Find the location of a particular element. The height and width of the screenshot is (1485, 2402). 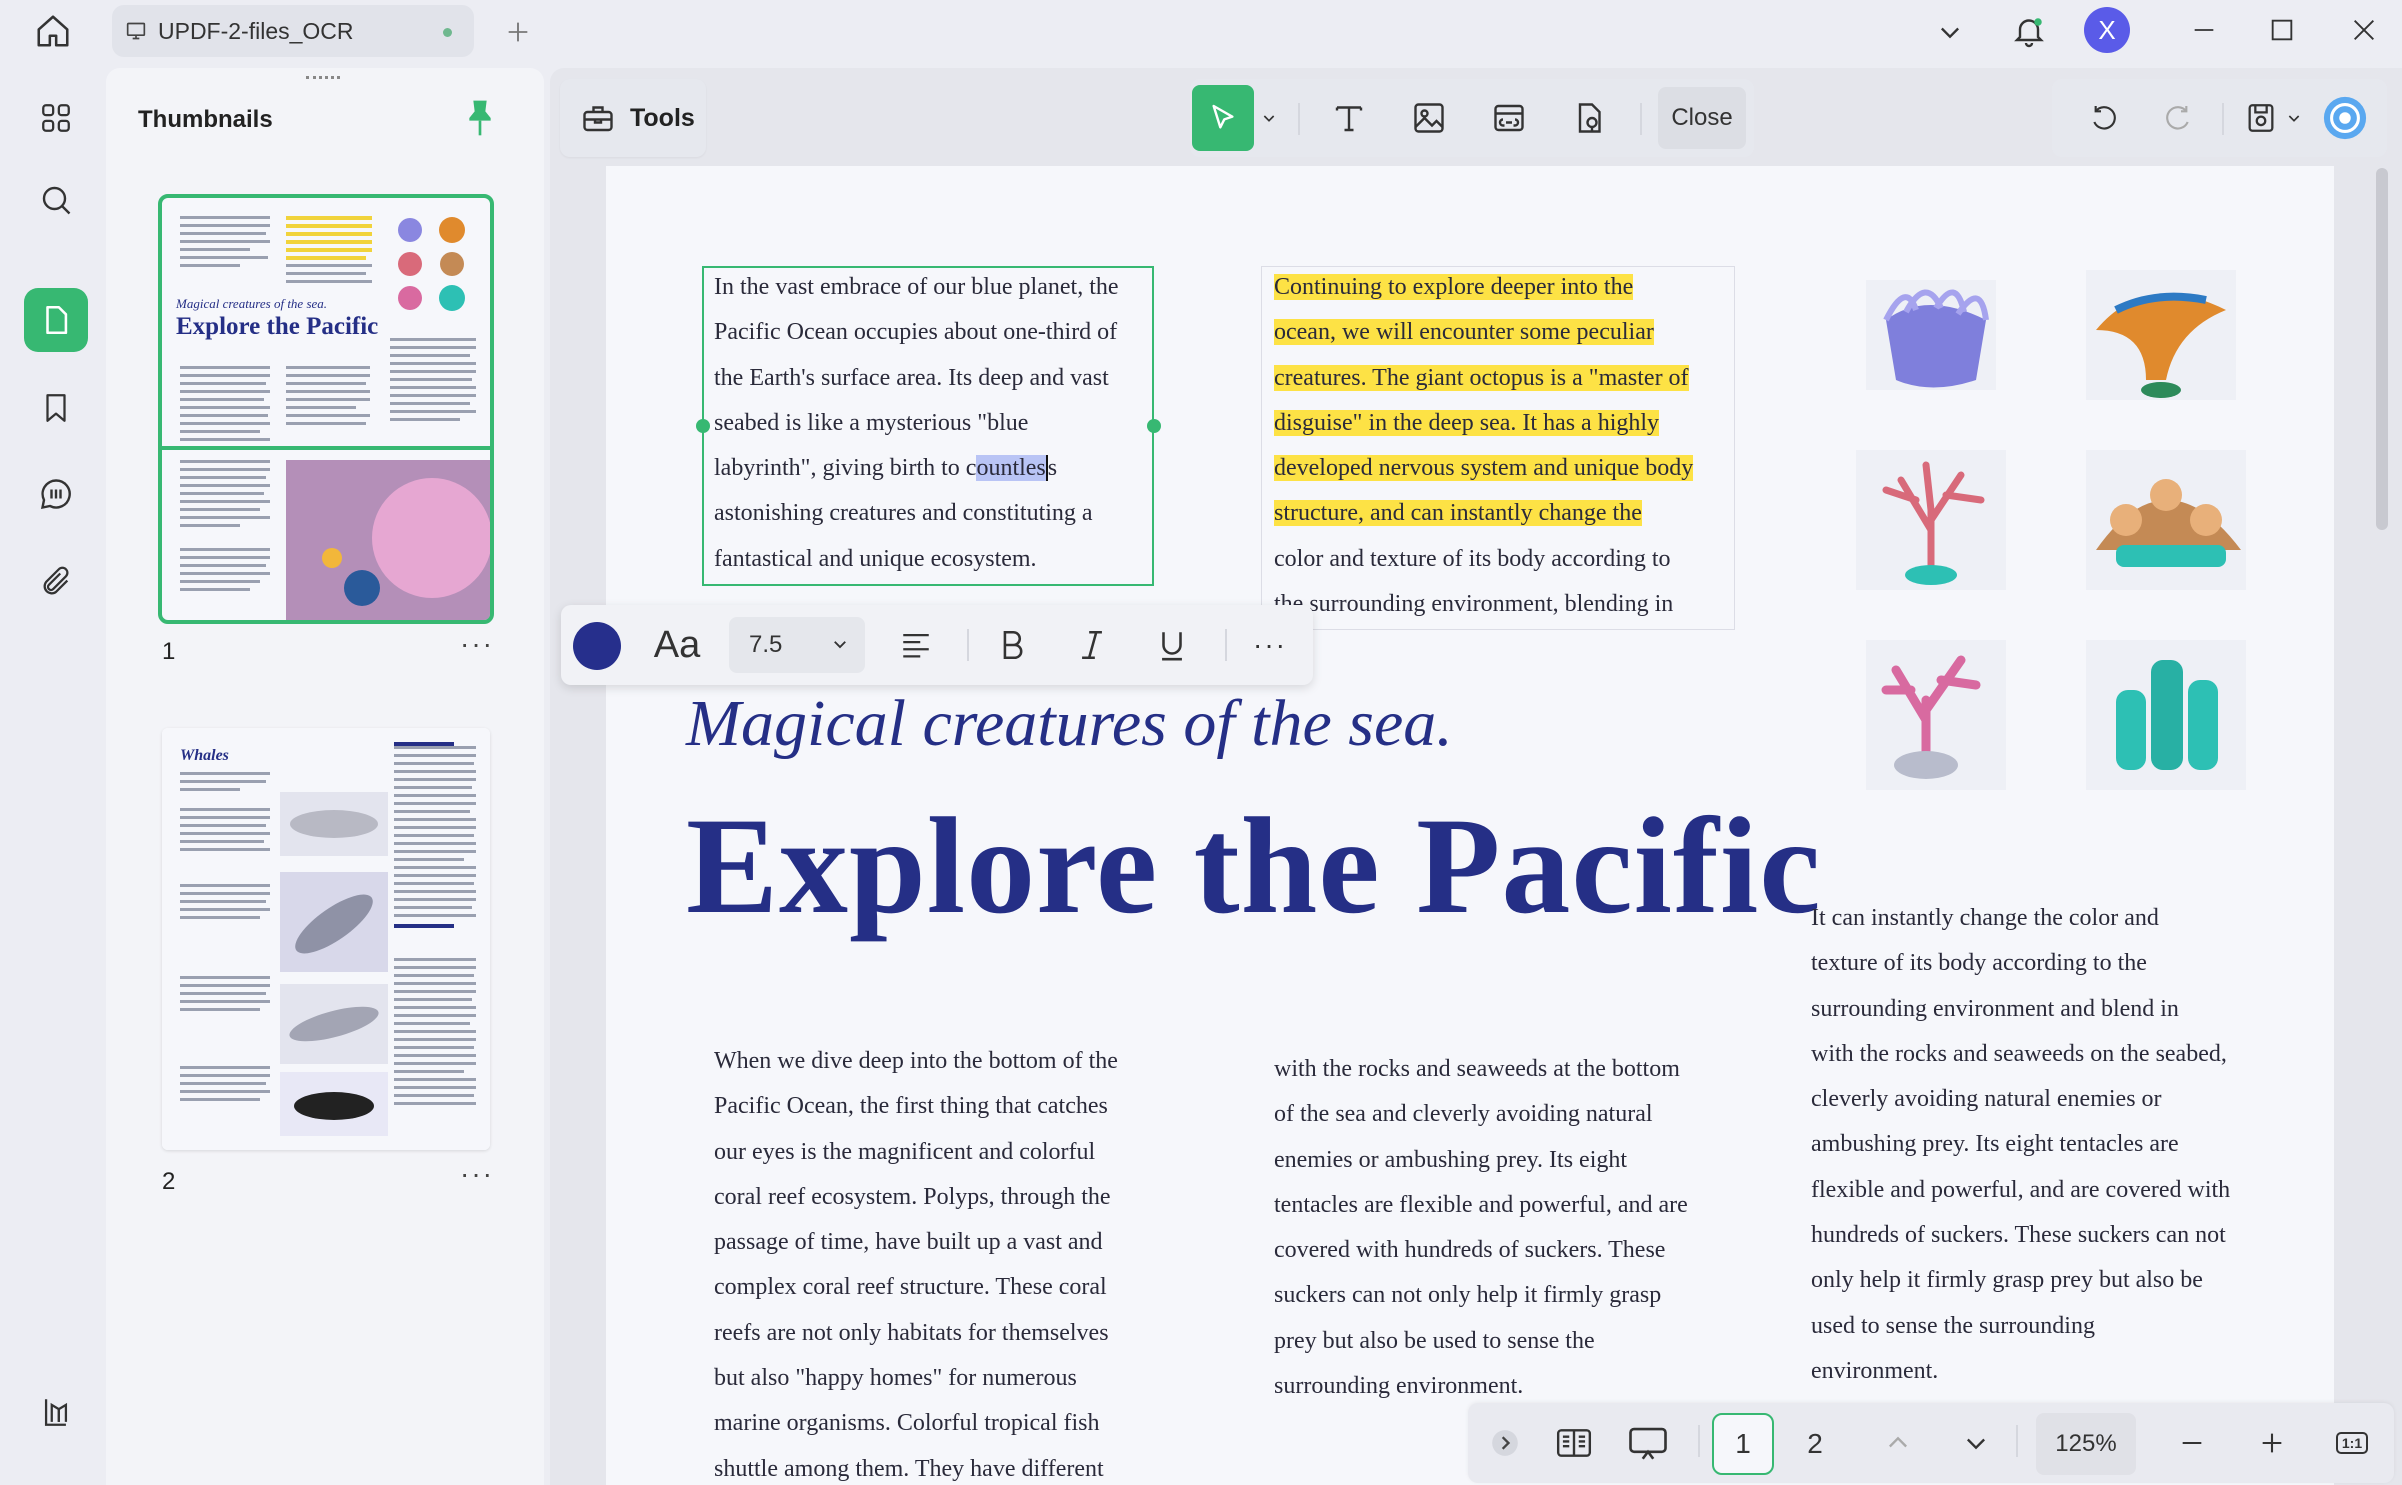

thumb1-heading: Explore the Pacific is located at coordinates (277, 326).